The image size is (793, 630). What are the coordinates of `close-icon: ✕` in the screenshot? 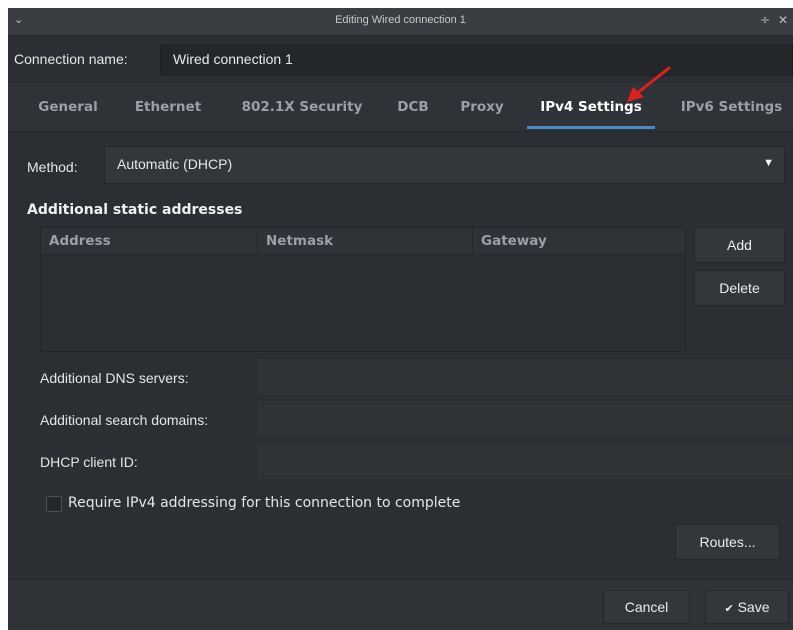 It's located at (783, 20).